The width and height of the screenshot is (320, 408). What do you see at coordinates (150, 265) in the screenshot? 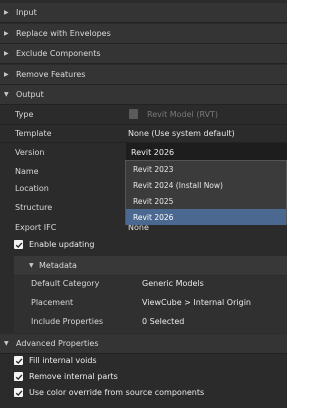
I see `metadata-header: ▼ Metadata` at bounding box center [150, 265].